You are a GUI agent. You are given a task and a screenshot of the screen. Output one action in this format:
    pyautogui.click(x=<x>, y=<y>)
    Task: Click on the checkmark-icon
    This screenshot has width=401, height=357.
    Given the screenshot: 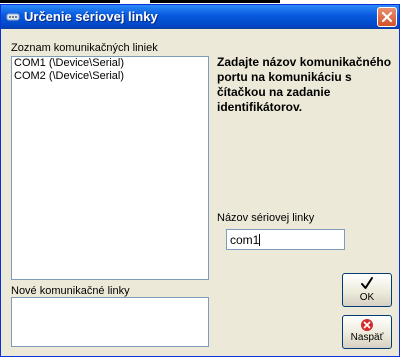 What is the action you would take?
    pyautogui.click(x=367, y=283)
    